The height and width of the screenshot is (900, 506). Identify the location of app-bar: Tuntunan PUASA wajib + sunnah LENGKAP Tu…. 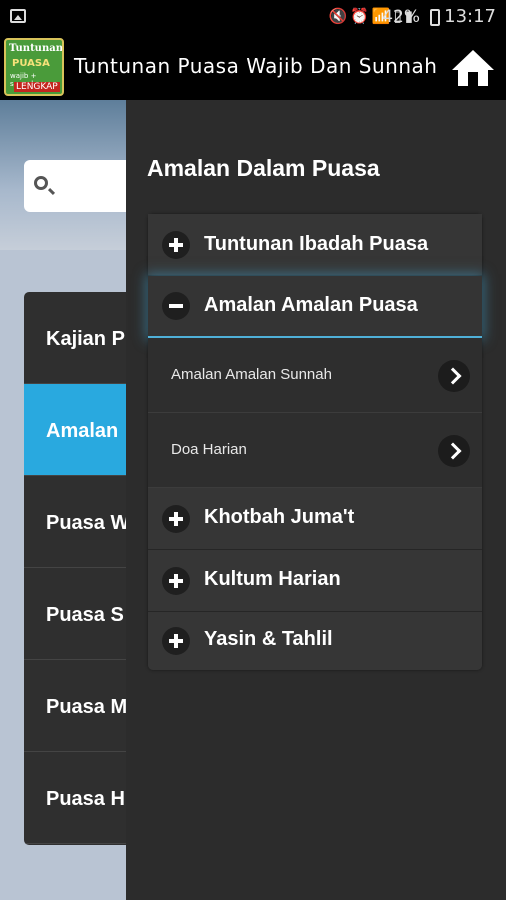
(253, 67).